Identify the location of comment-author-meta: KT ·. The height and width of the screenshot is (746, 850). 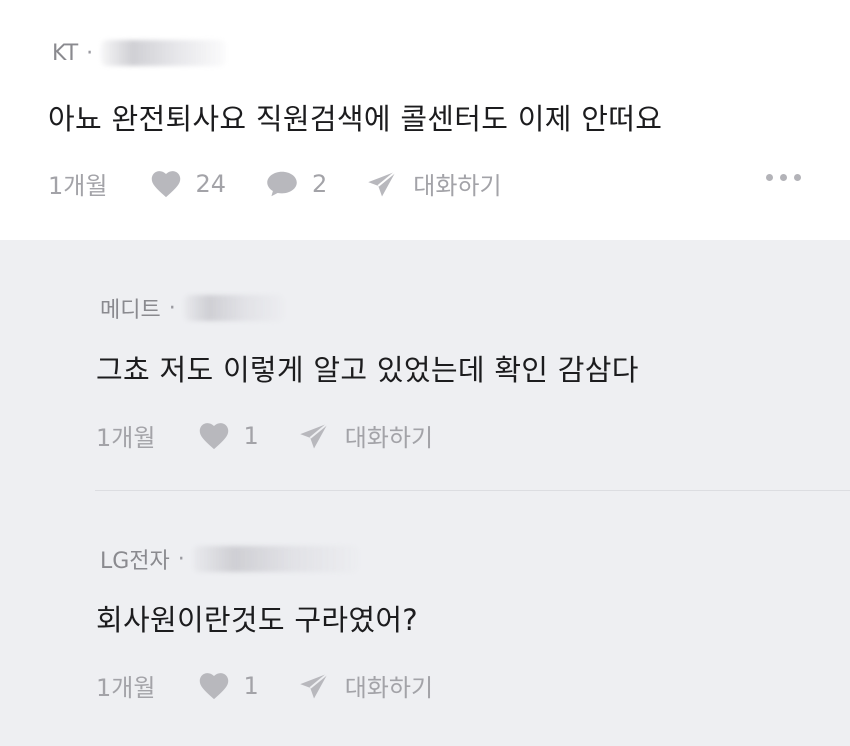
(139, 53).